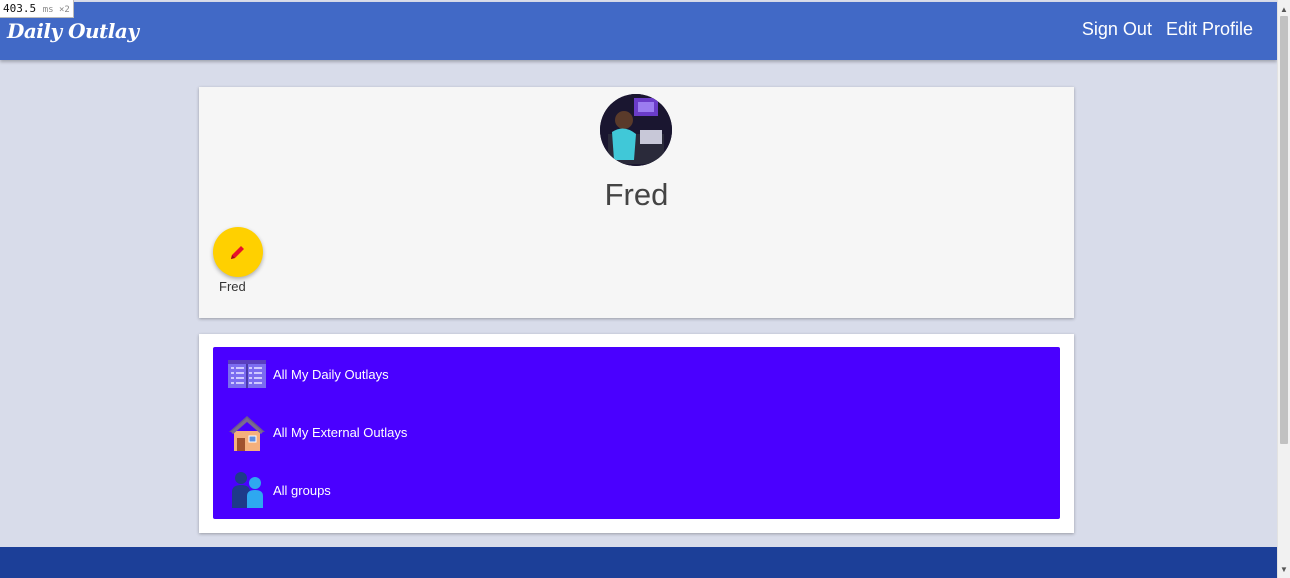  What do you see at coordinates (247, 490) in the screenshot?
I see `people-icon` at bounding box center [247, 490].